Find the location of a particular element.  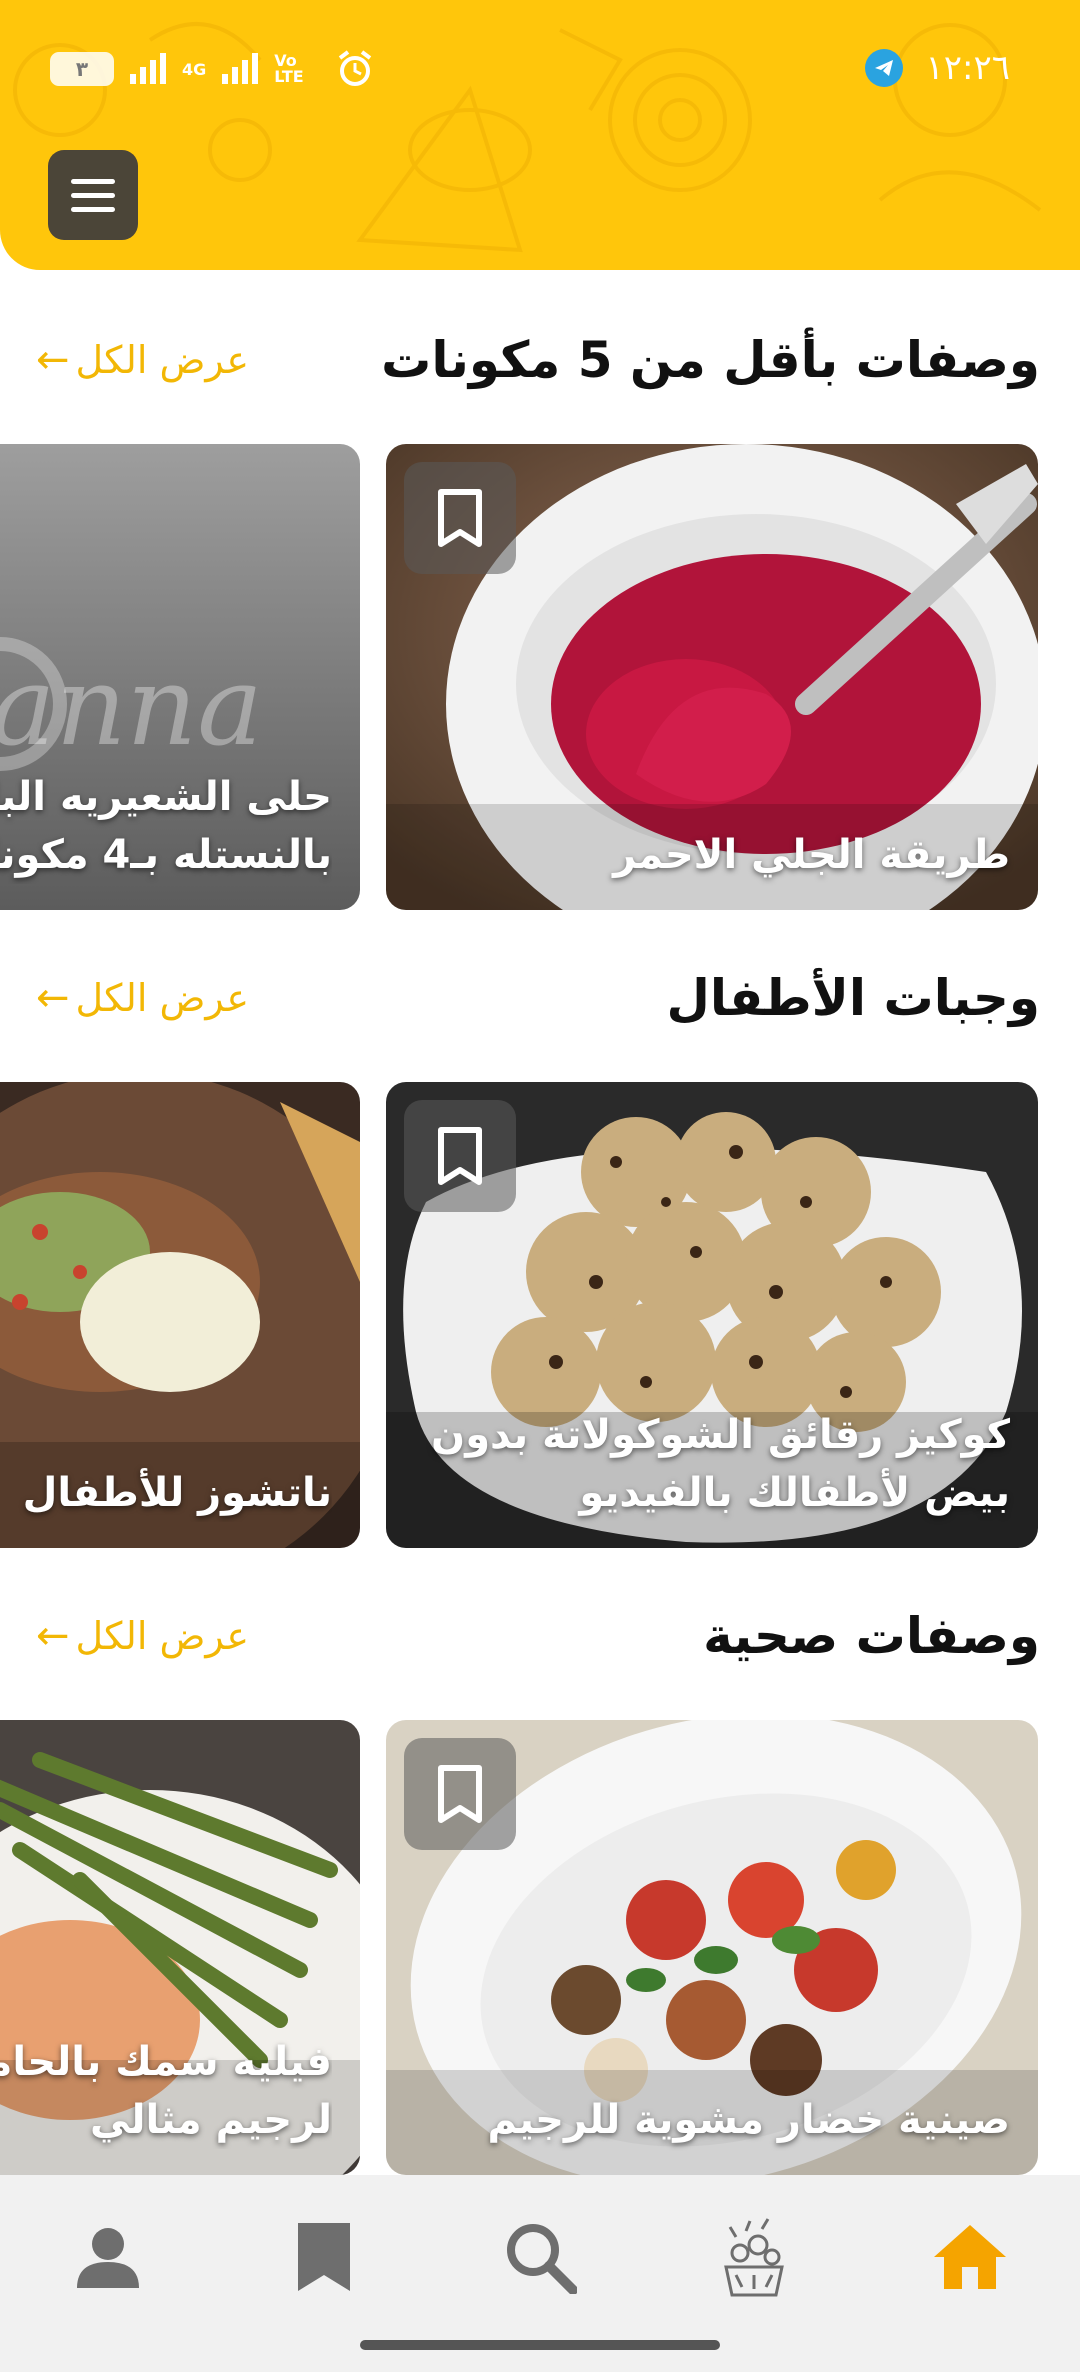

nav-profile is located at coordinates (108, 2257).